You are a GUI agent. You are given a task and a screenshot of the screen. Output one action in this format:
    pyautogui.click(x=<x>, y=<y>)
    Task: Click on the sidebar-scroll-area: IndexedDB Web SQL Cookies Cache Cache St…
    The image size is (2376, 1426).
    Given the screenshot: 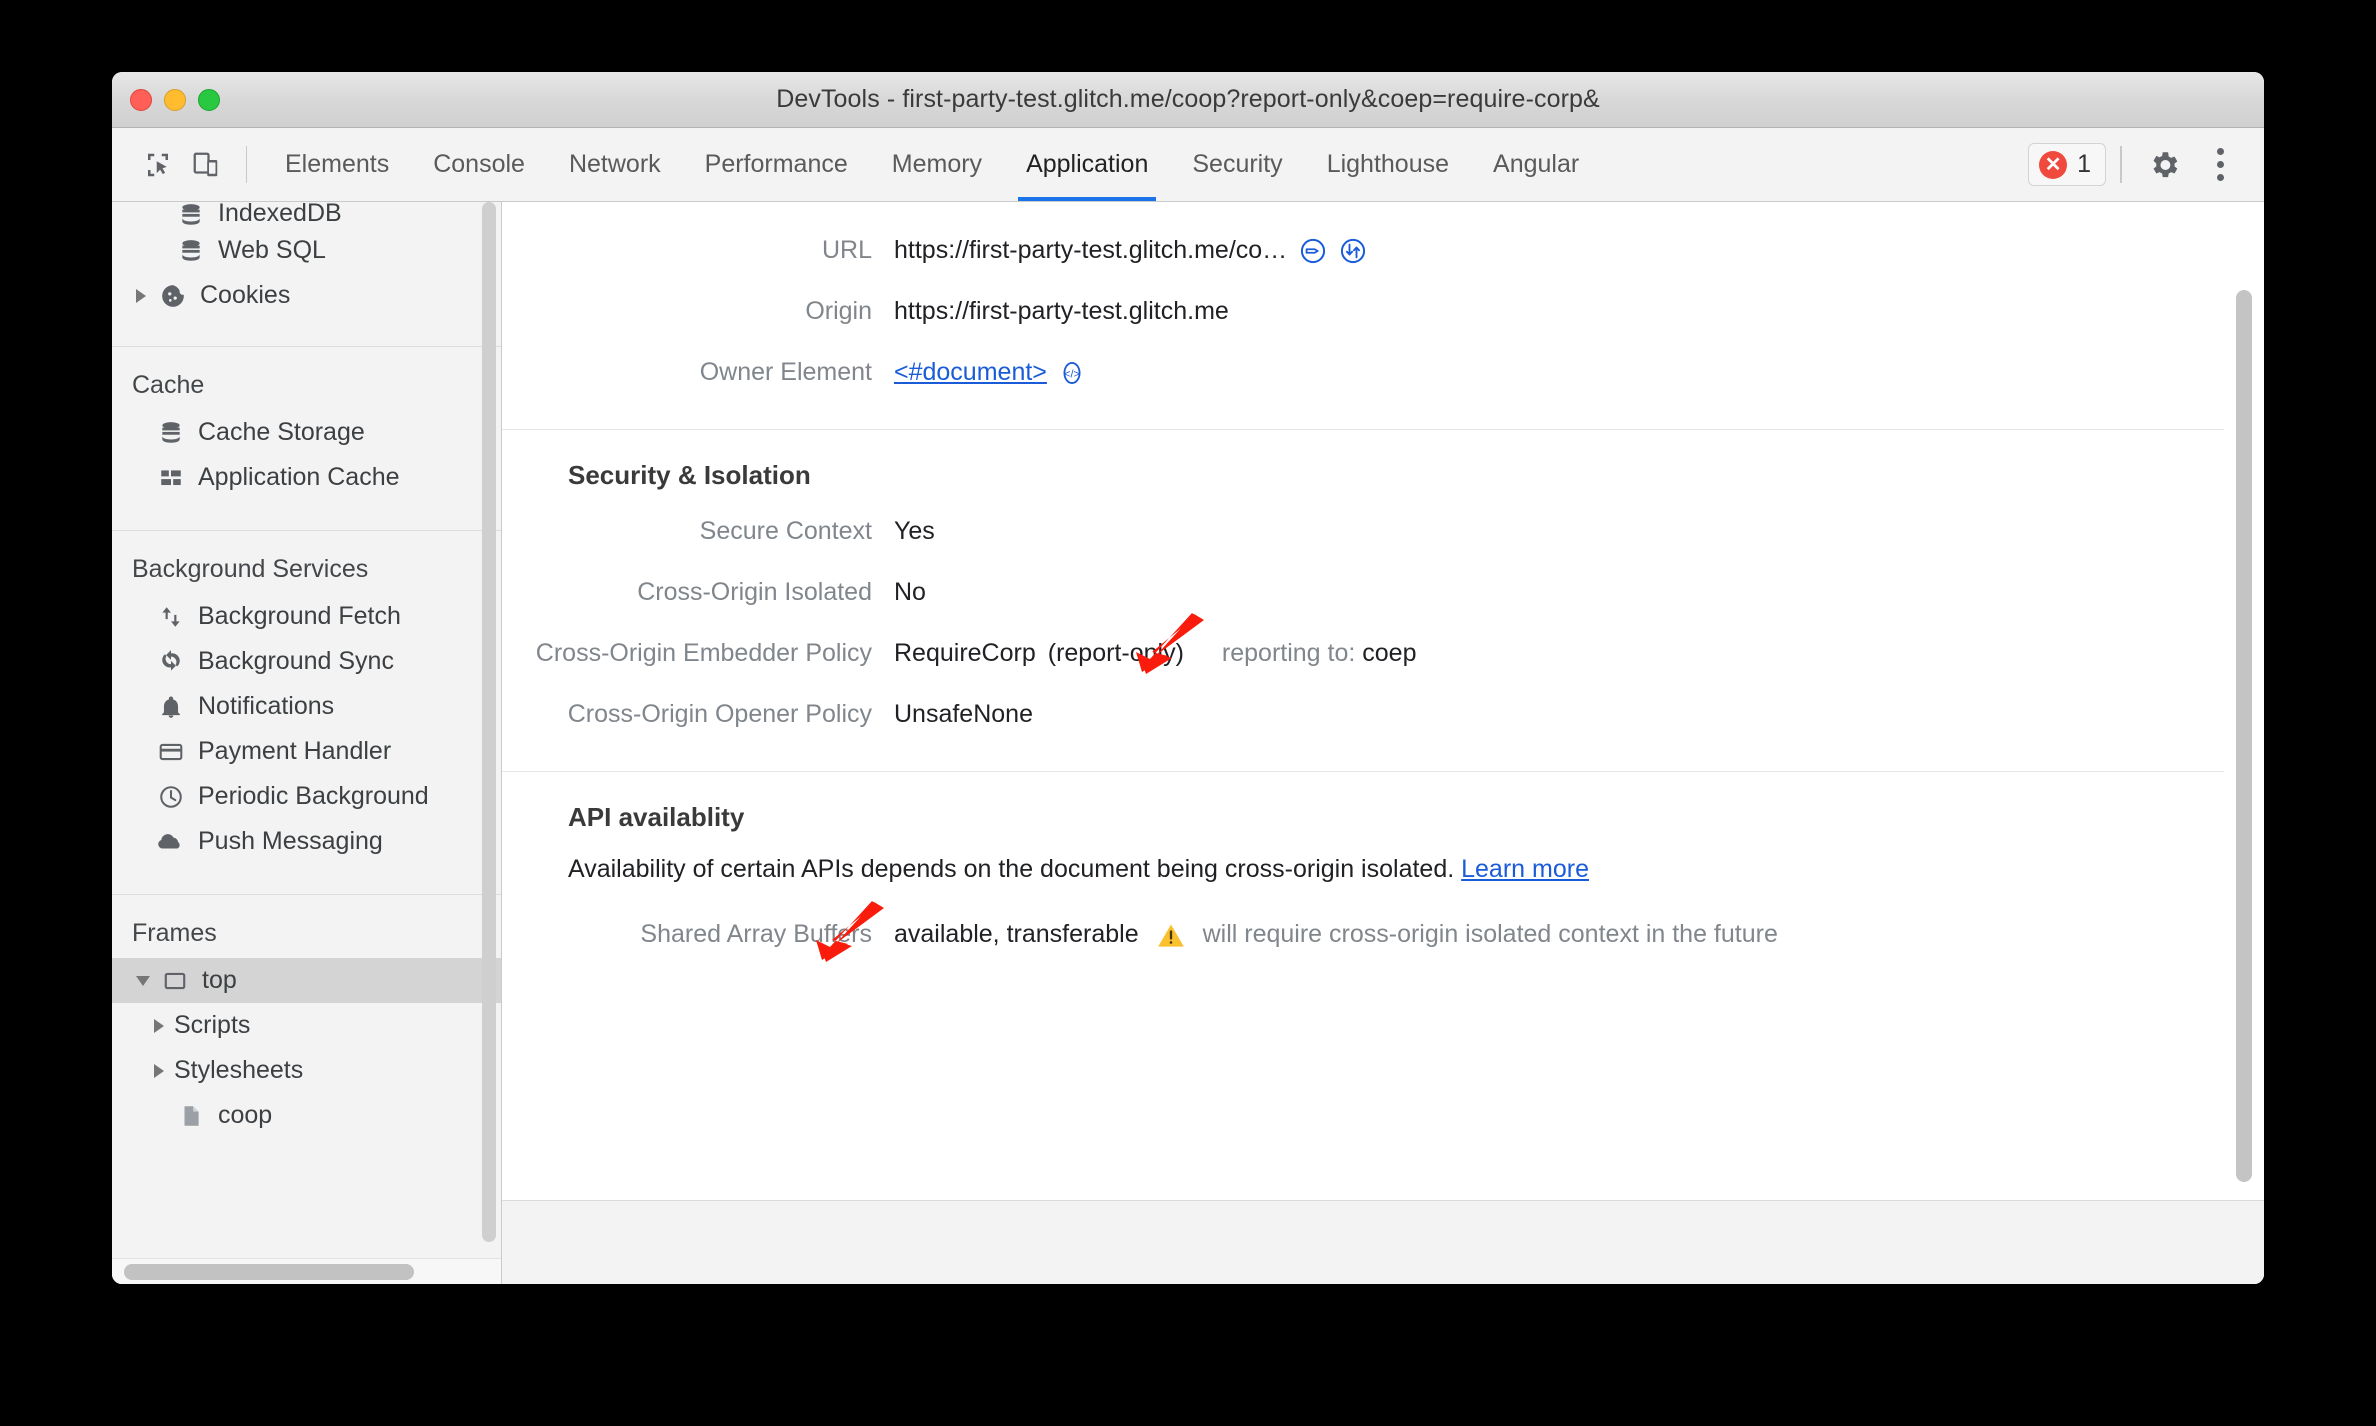 What is the action you would take?
    pyautogui.click(x=306, y=730)
    